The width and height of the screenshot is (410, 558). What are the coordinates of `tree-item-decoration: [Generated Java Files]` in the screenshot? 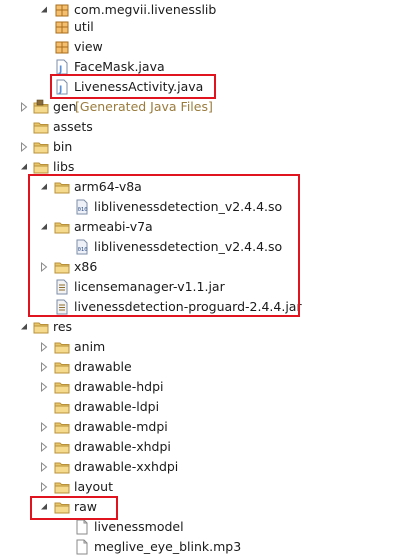 It's located at (144, 106).